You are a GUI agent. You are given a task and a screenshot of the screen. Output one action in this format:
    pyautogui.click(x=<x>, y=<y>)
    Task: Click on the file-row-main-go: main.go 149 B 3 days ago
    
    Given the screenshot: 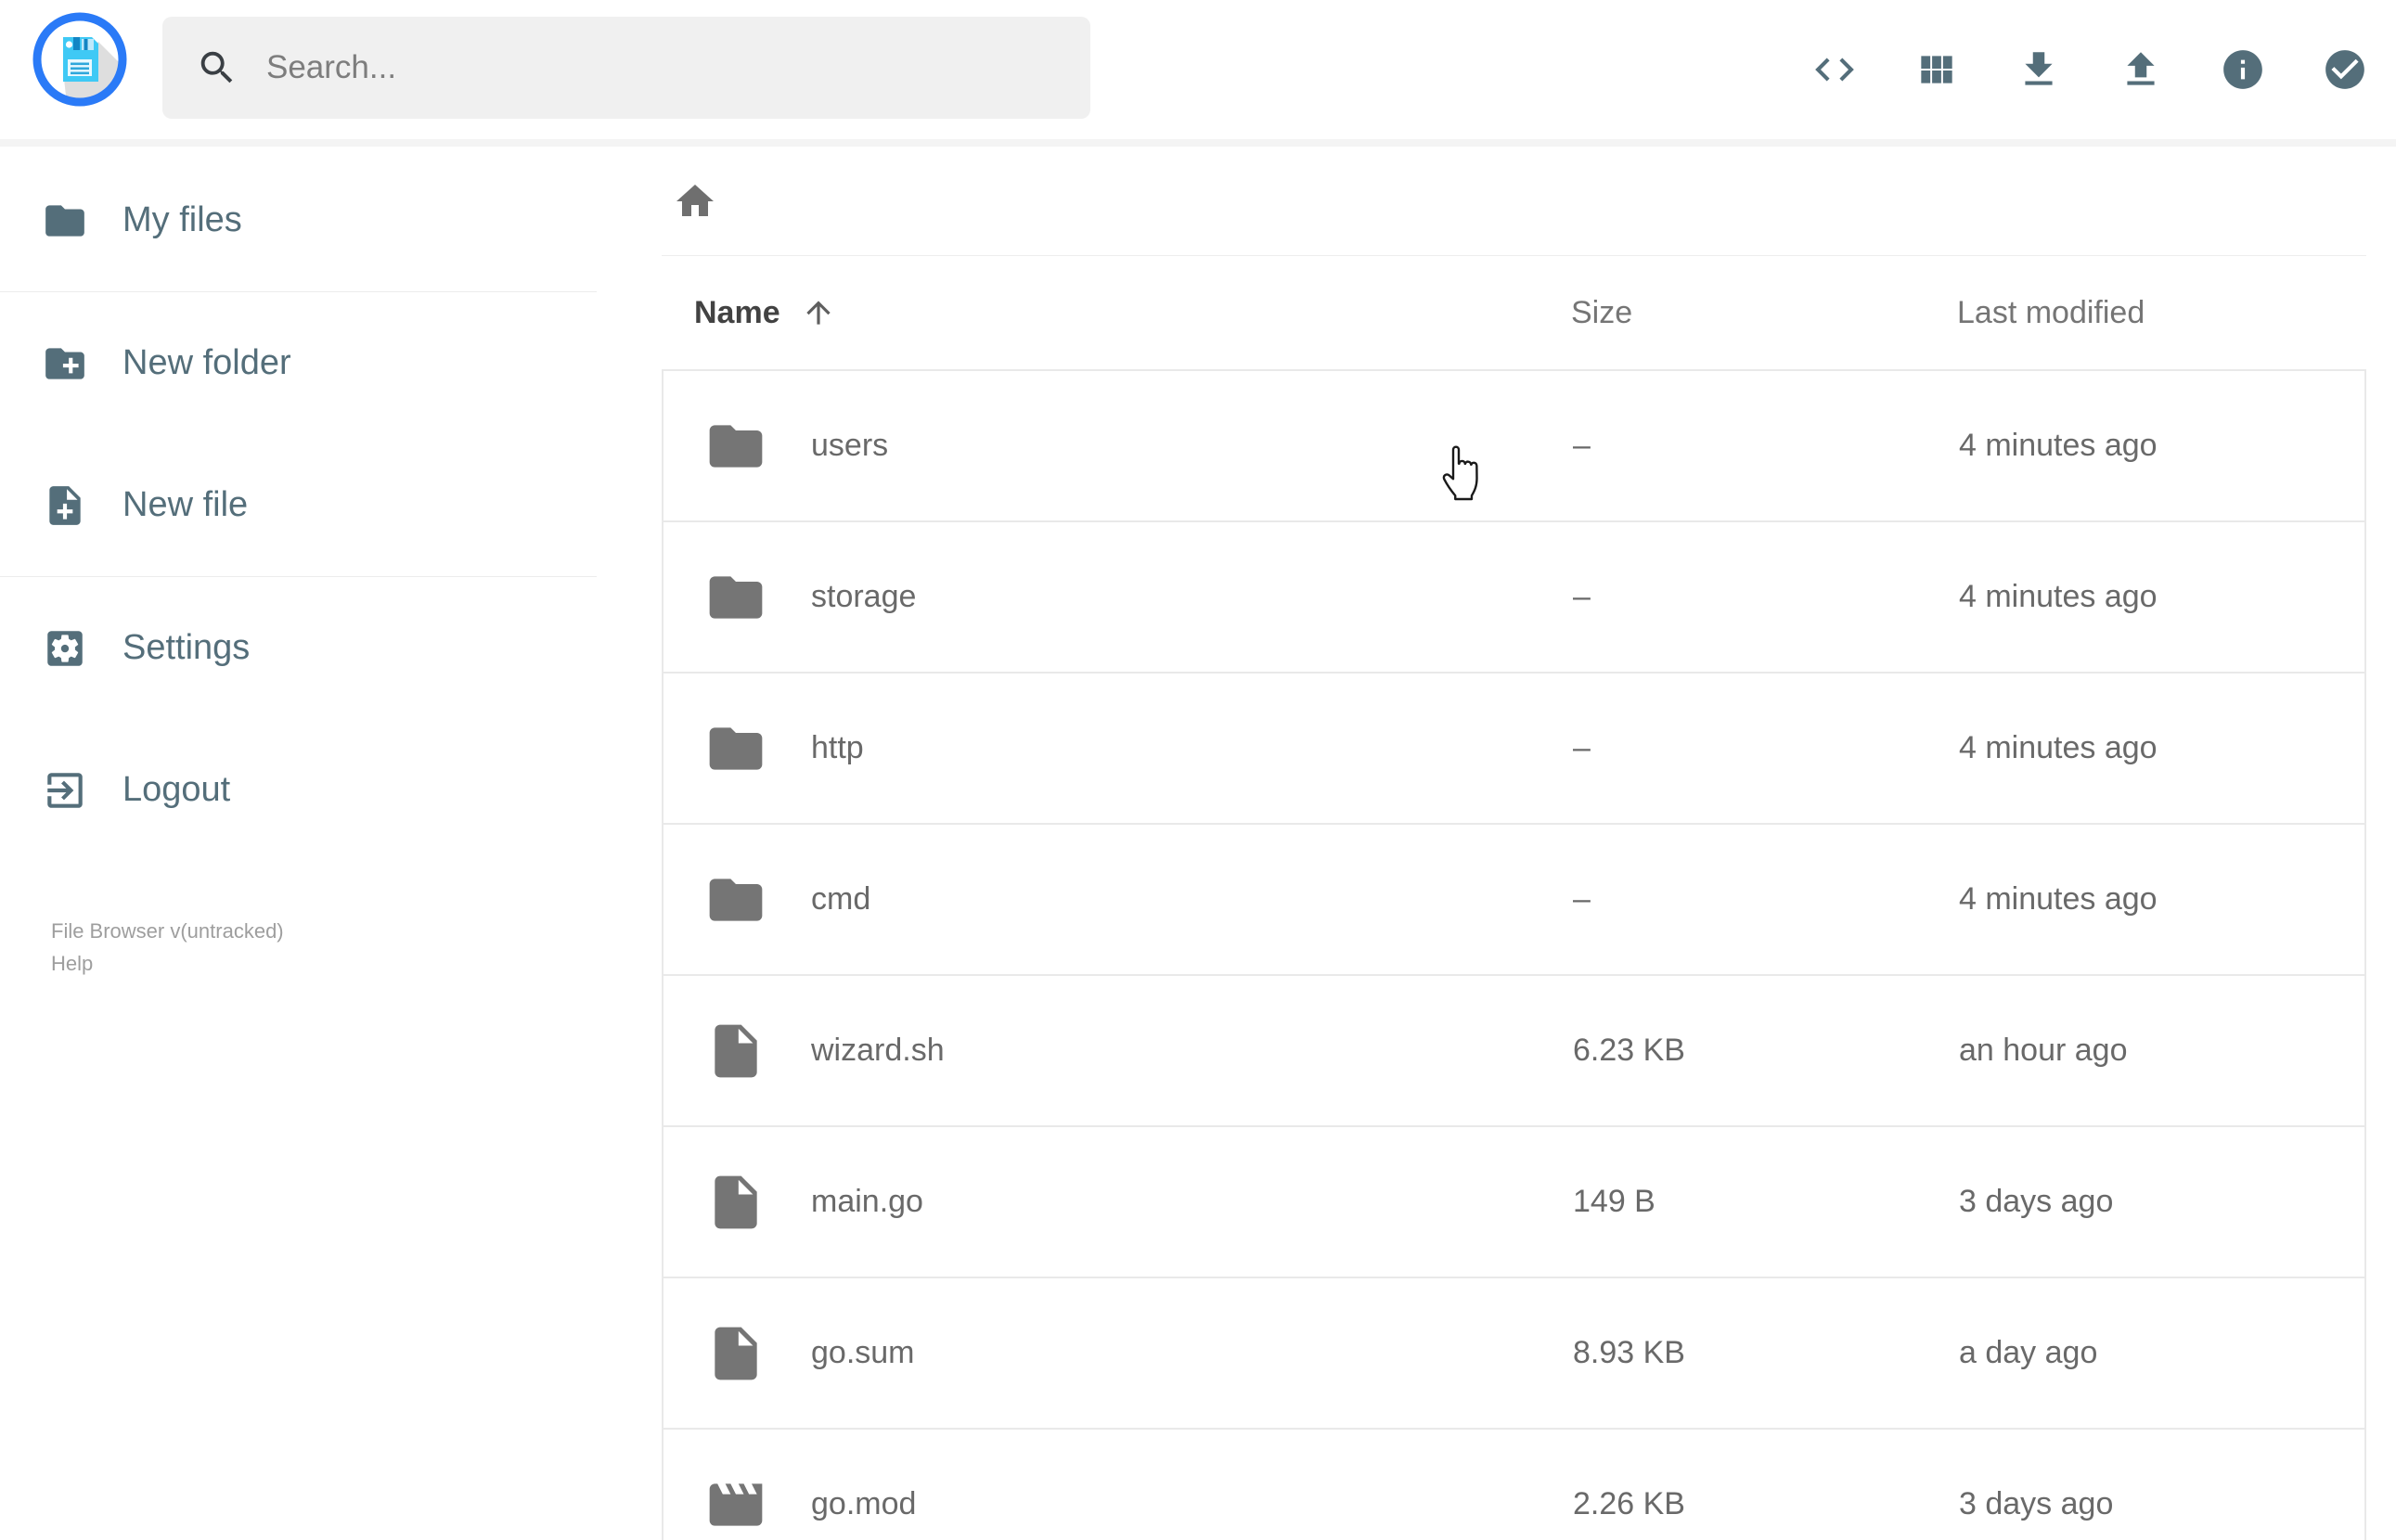 What is the action you would take?
    pyautogui.click(x=1514, y=1201)
    